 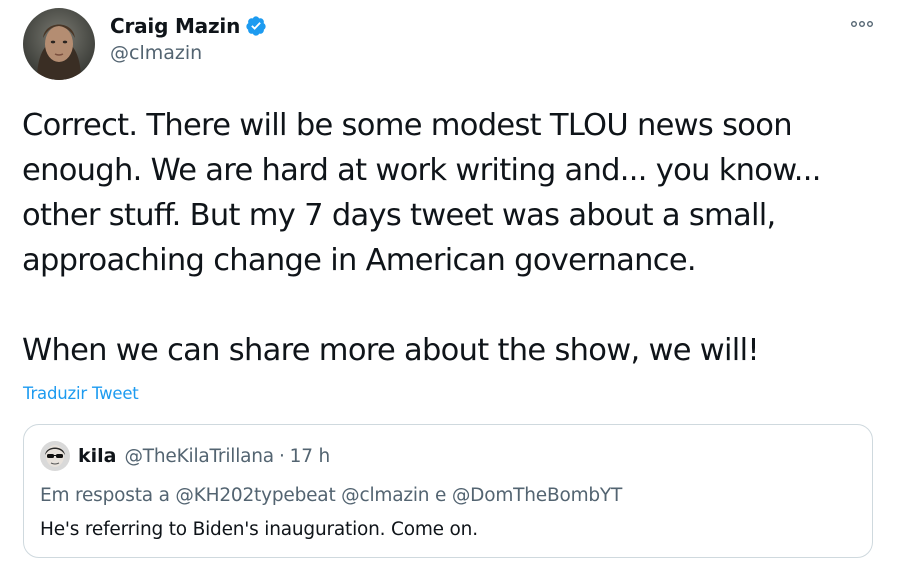 What do you see at coordinates (256, 26) in the screenshot?
I see `verified-badge-icon` at bounding box center [256, 26].